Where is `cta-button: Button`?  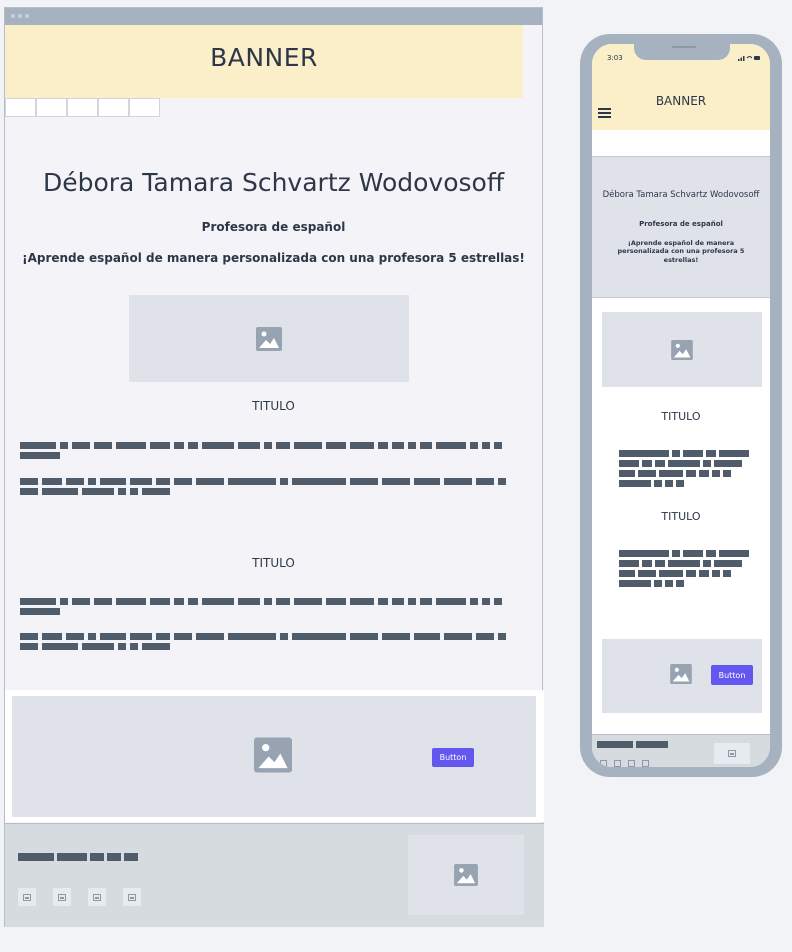
cta-button: Button is located at coordinates (453, 757).